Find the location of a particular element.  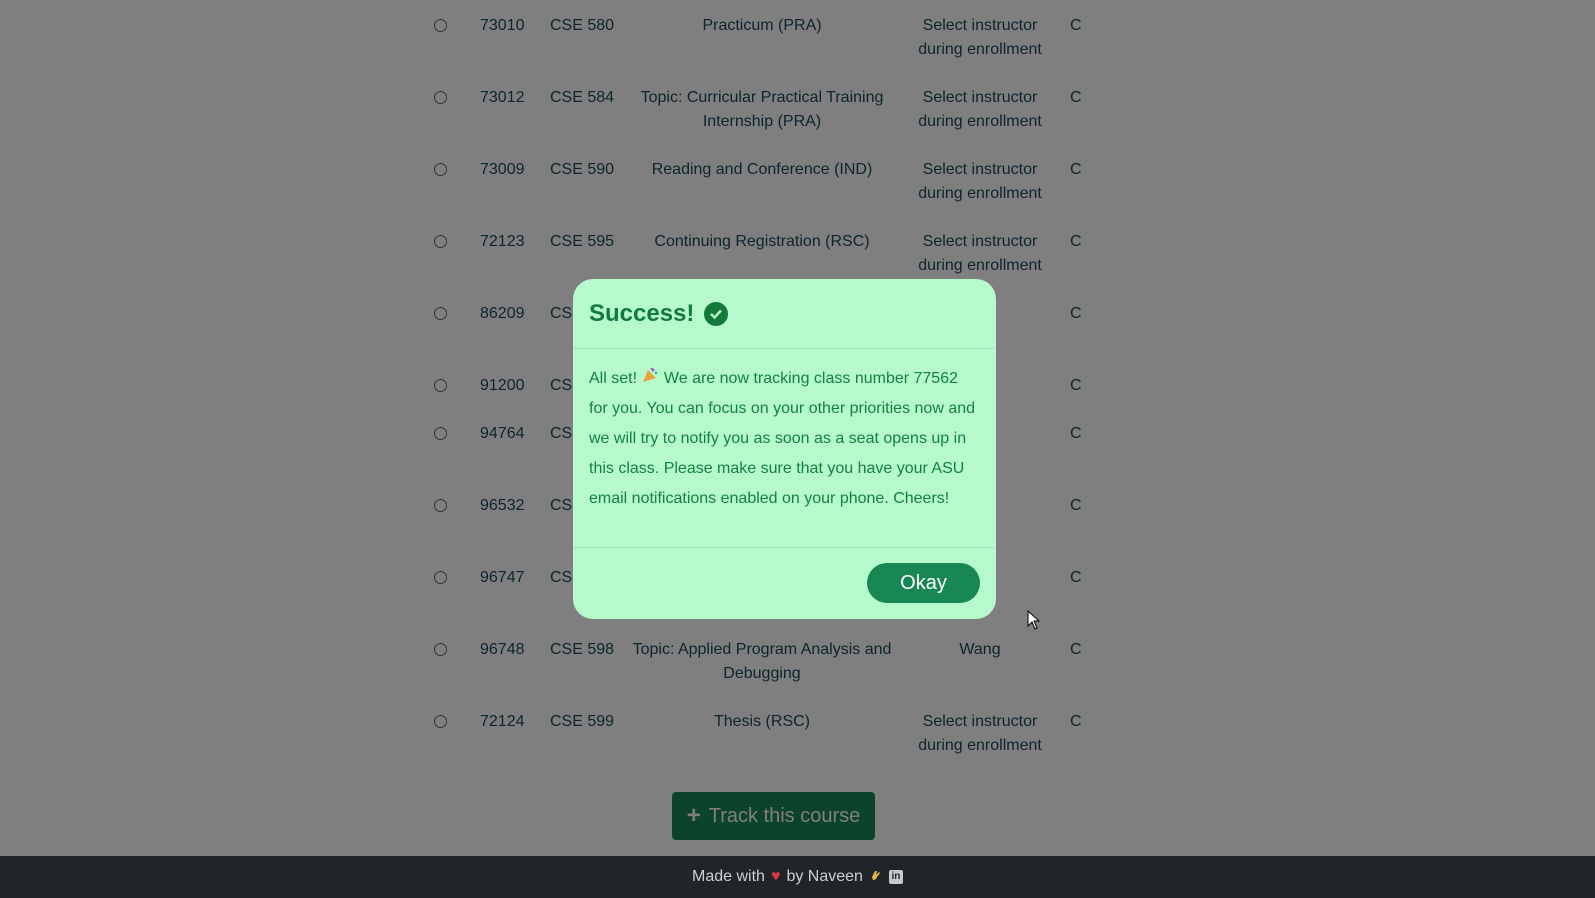

heart-icon: ♥ is located at coordinates (775, 876).